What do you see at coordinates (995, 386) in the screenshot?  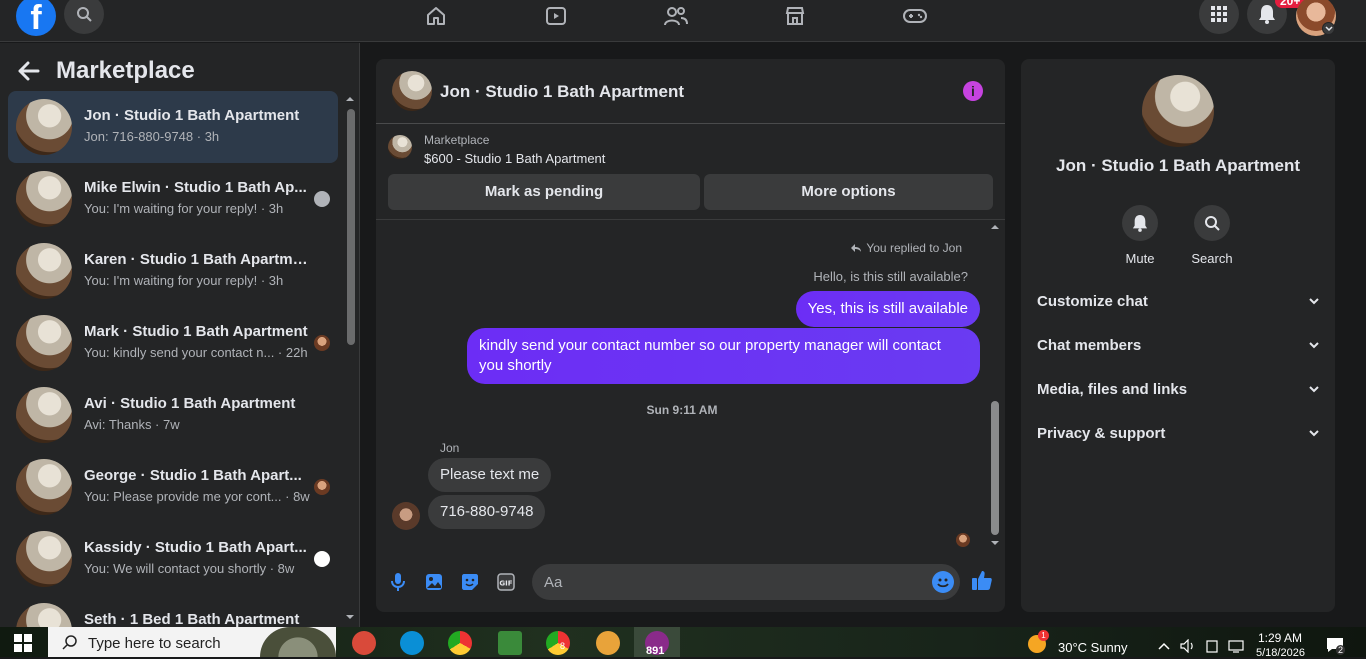 I see `chat-scrollbar` at bounding box center [995, 386].